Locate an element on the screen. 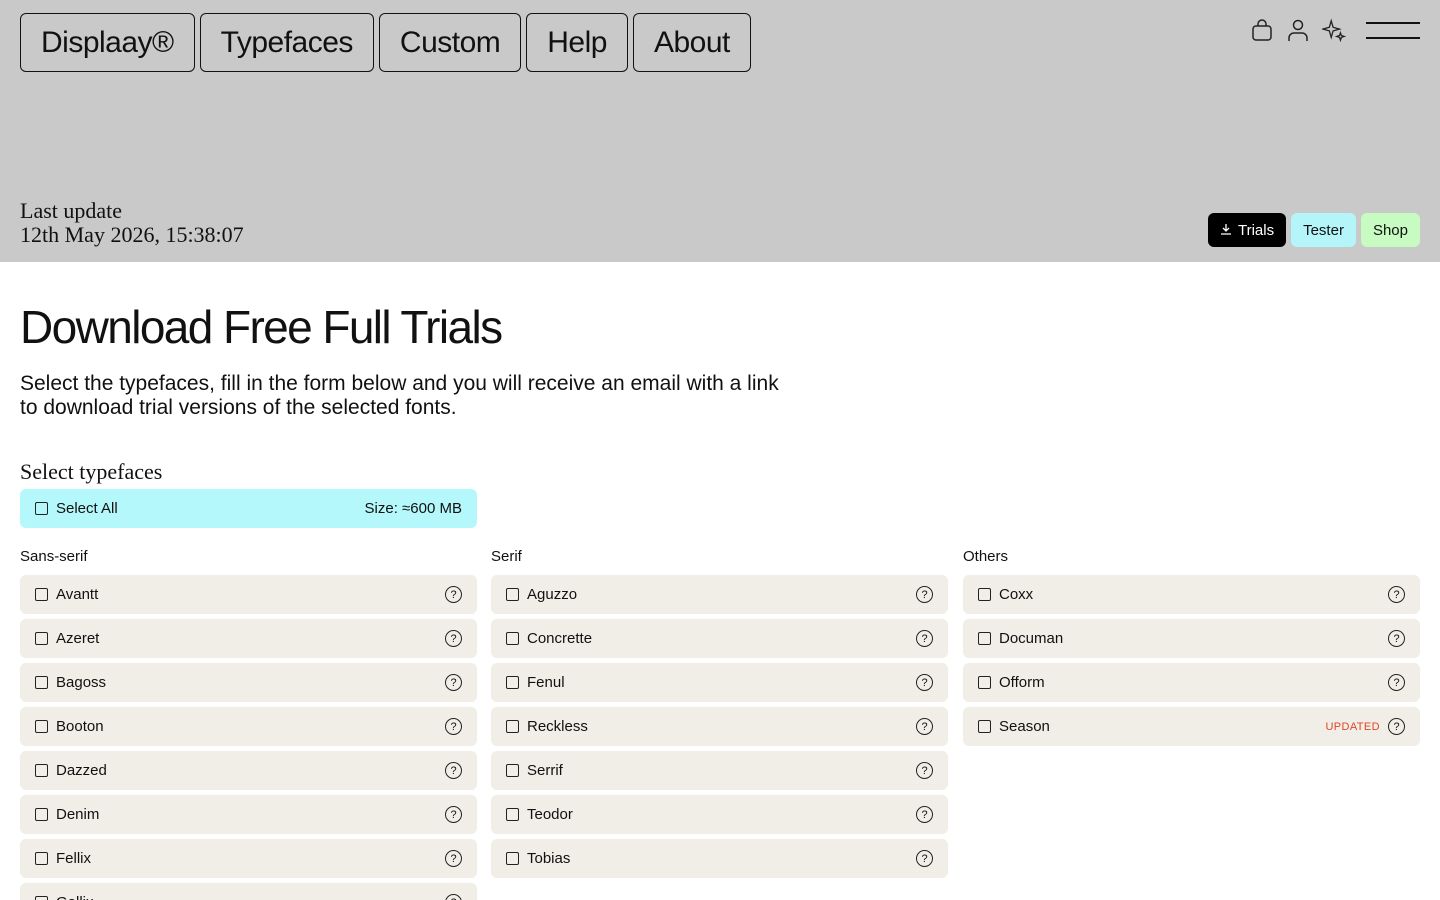 This screenshot has width=1440, height=900. typeface-row-coxx: Coxx? is located at coordinates (1191, 594).